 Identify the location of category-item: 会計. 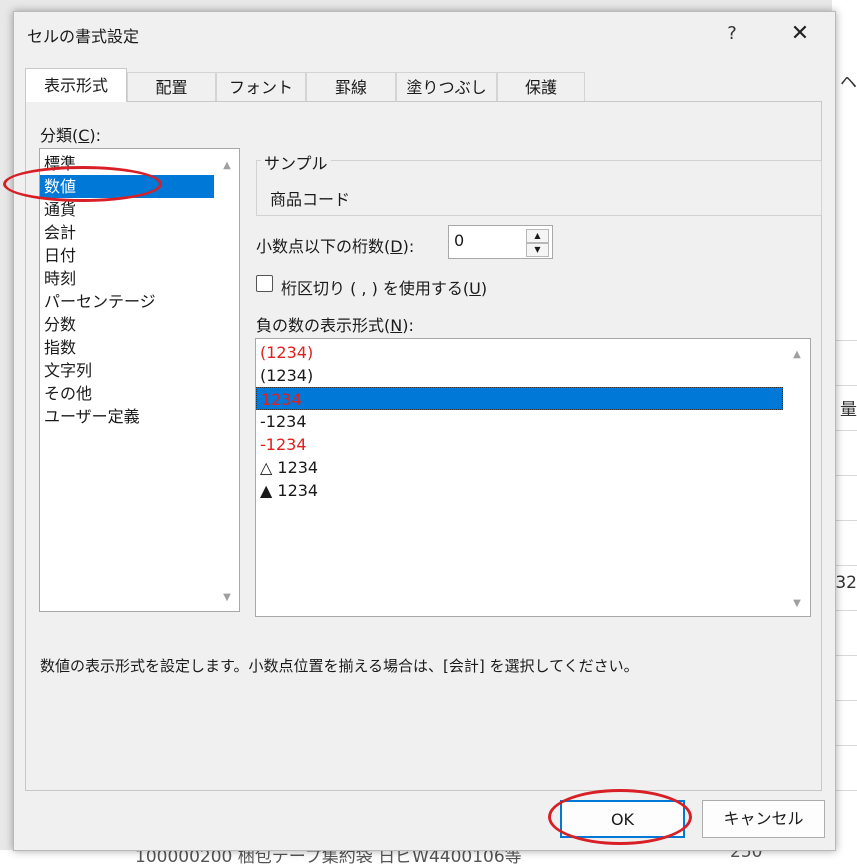
(127, 232).